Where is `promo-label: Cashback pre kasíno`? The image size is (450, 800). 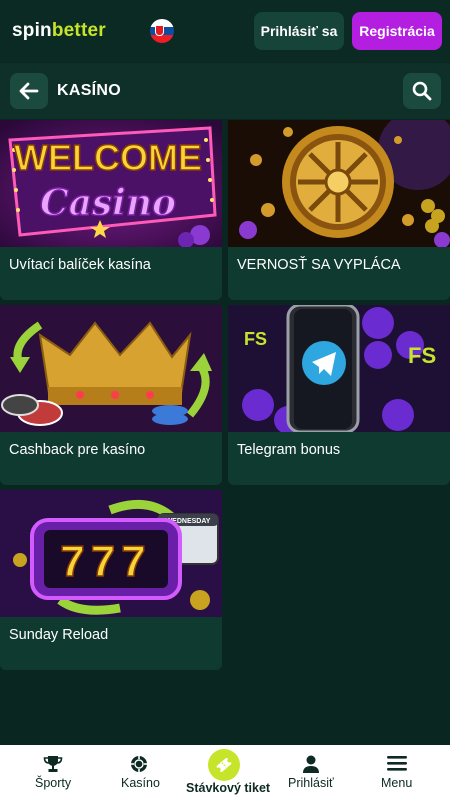 promo-label: Cashback pre kasíno is located at coordinates (77, 450).